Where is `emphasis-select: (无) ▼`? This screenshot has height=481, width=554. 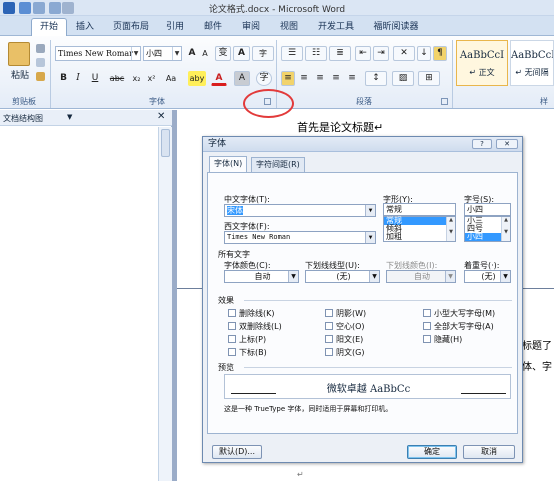
emphasis-select: (无) ▼ is located at coordinates (487, 276).